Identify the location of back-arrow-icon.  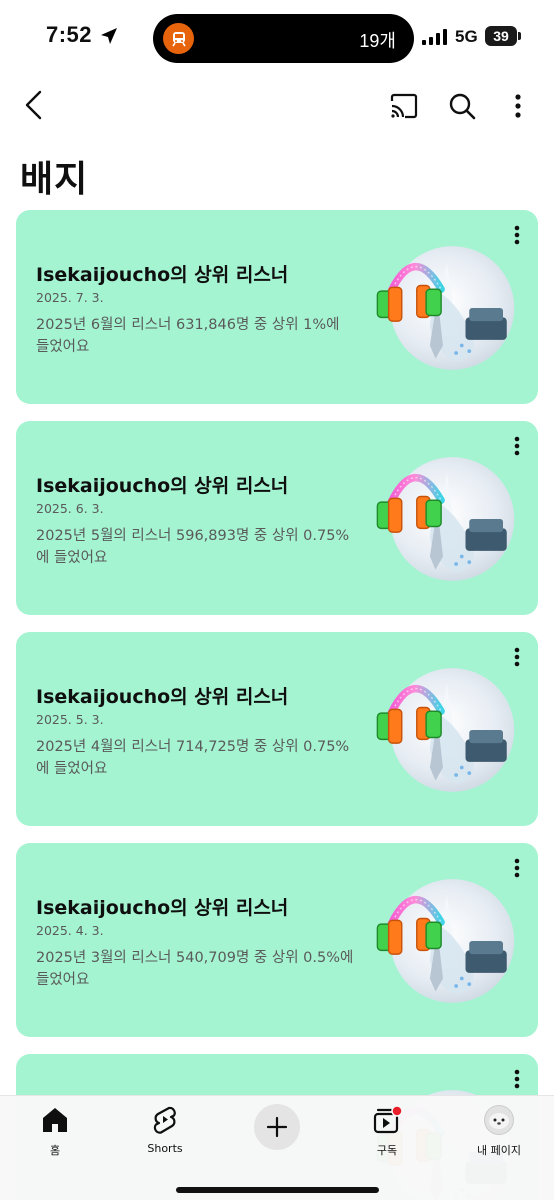
(33, 105).